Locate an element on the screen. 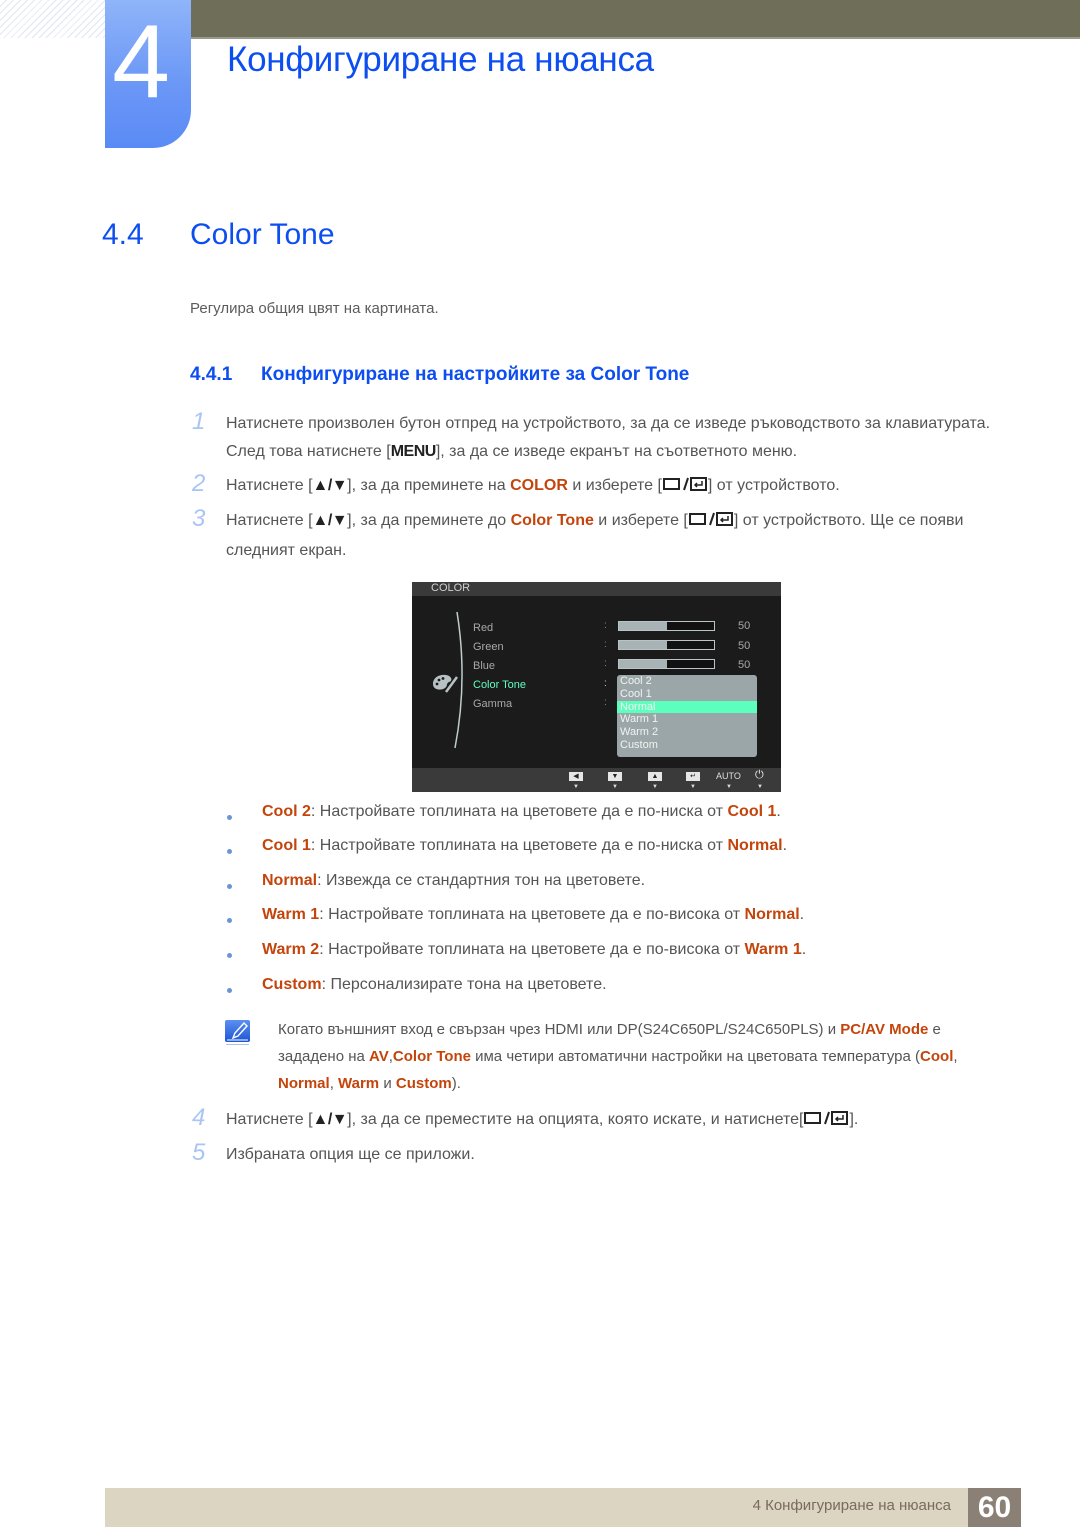  option-normal: Normal is located at coordinates (687, 707).